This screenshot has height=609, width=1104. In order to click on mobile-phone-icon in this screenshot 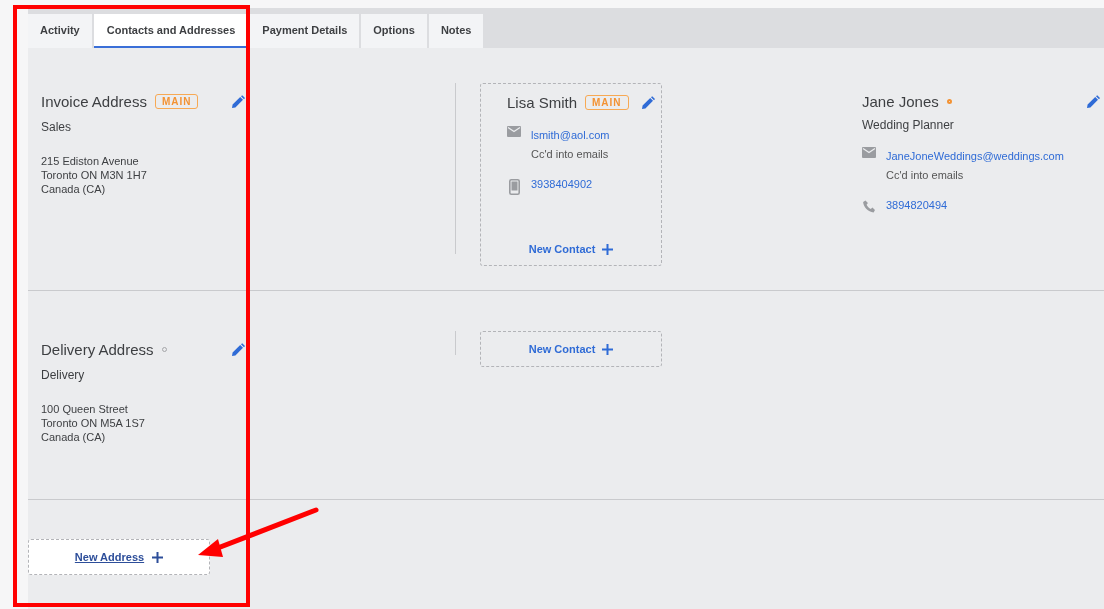, I will do `click(514, 187)`.